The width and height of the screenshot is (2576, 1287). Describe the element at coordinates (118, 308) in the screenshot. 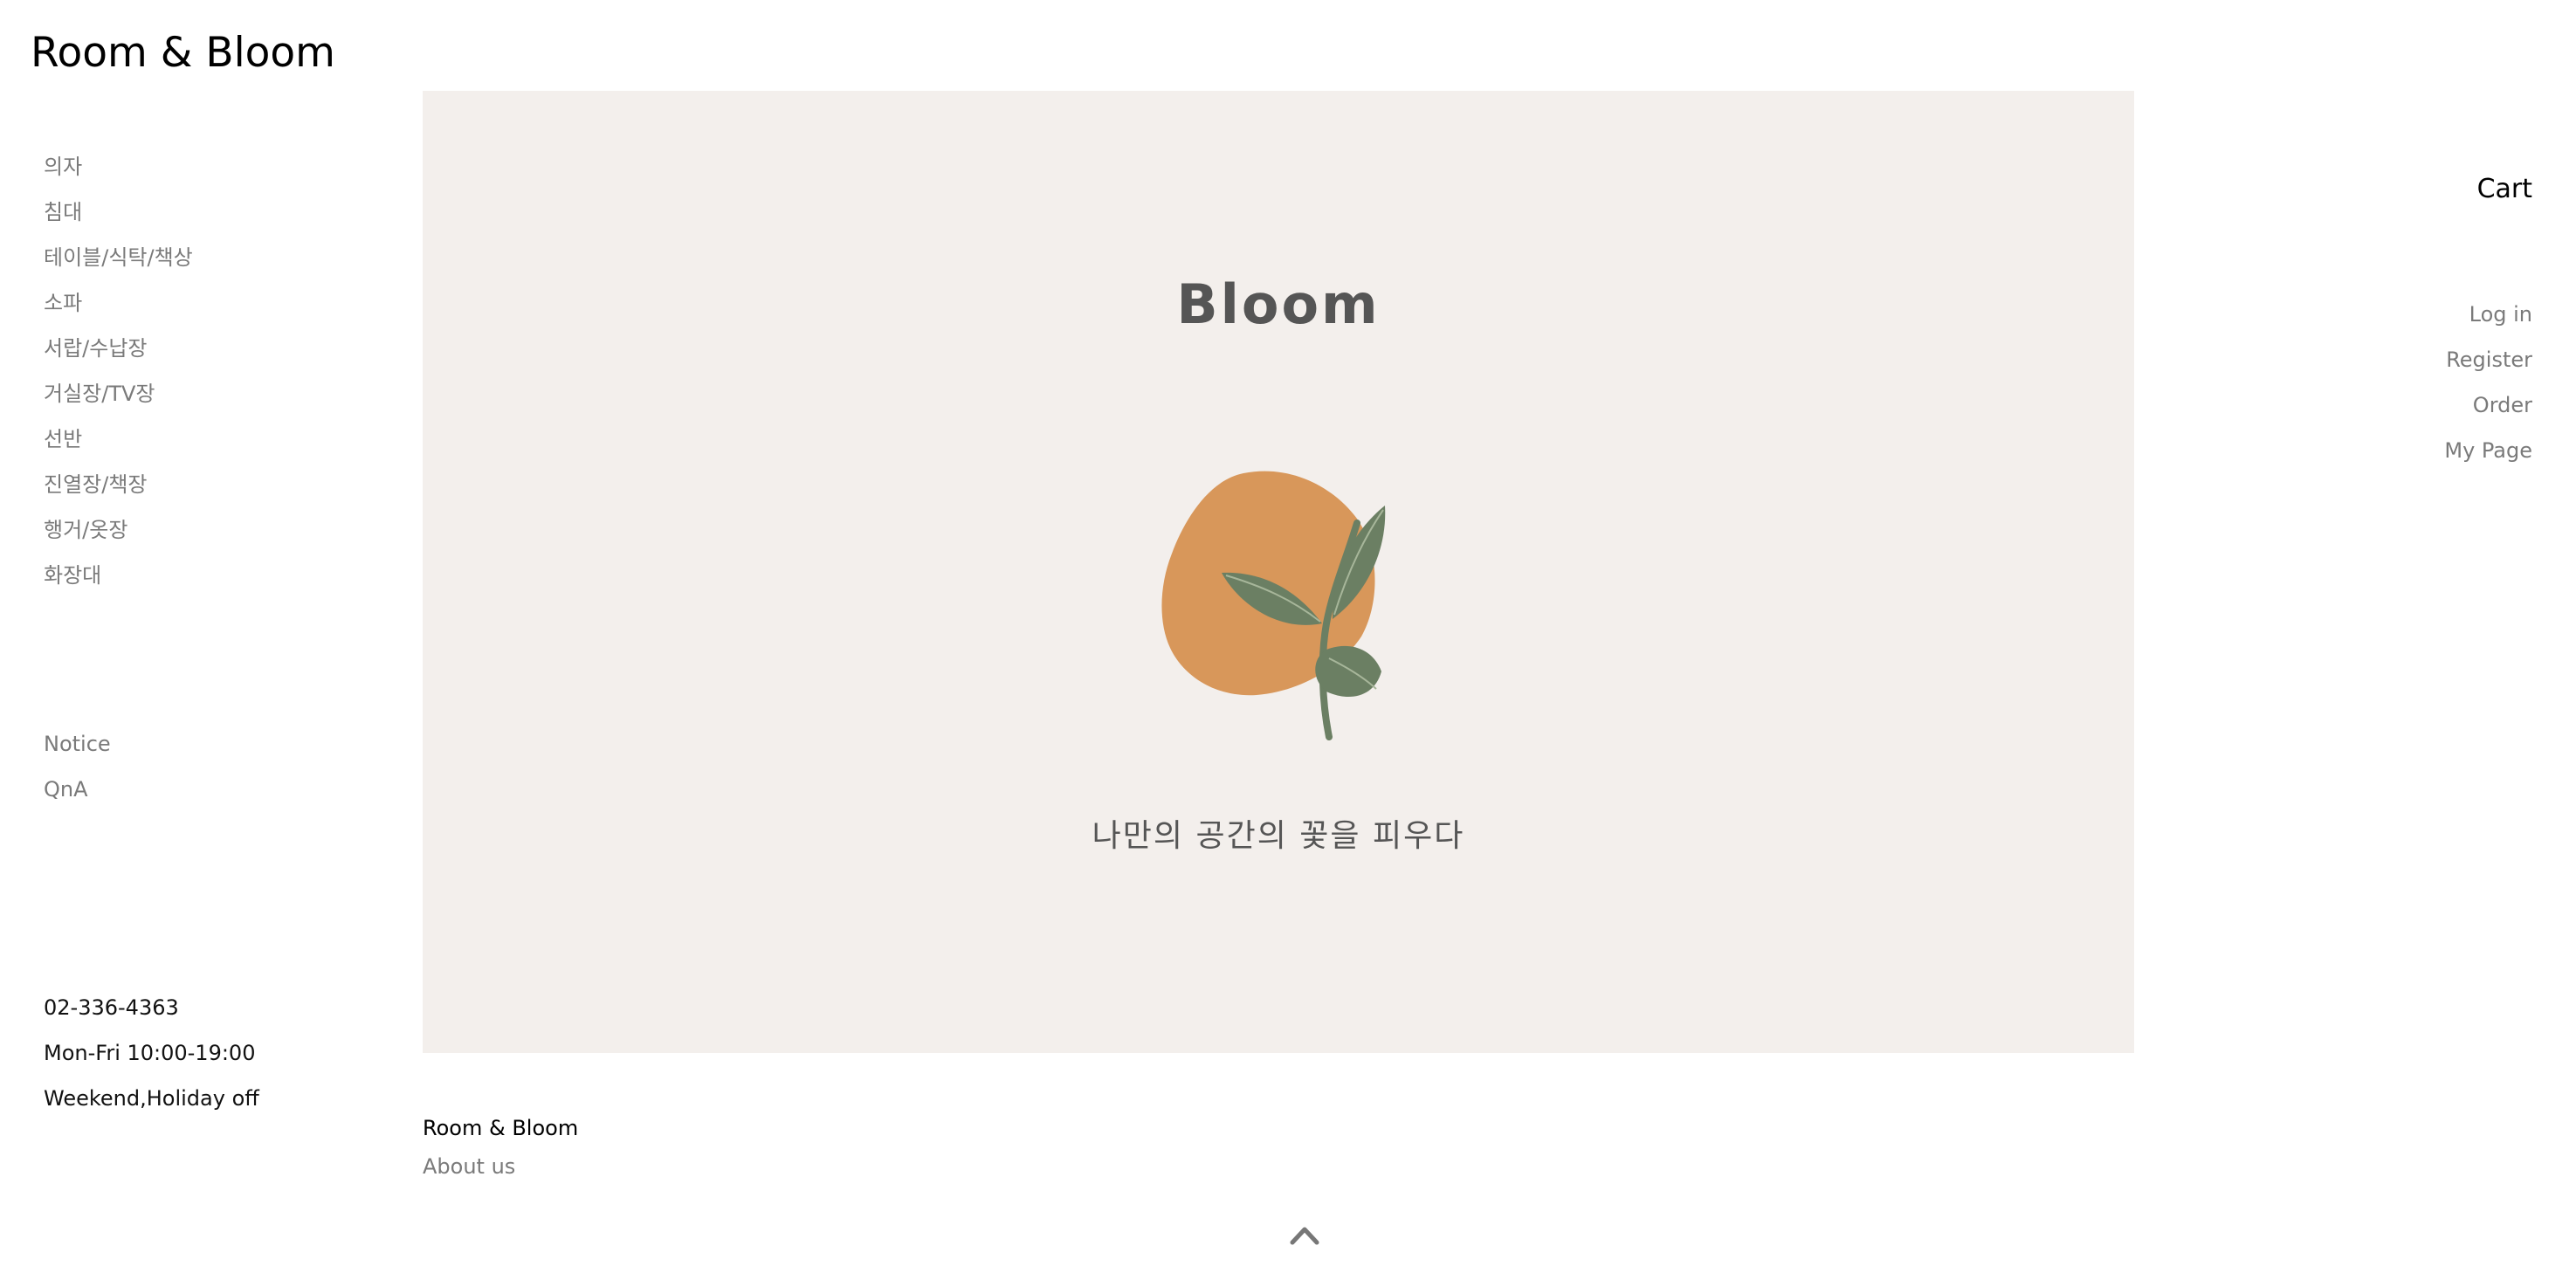

I see `category-item-sofa: 소파` at that location.